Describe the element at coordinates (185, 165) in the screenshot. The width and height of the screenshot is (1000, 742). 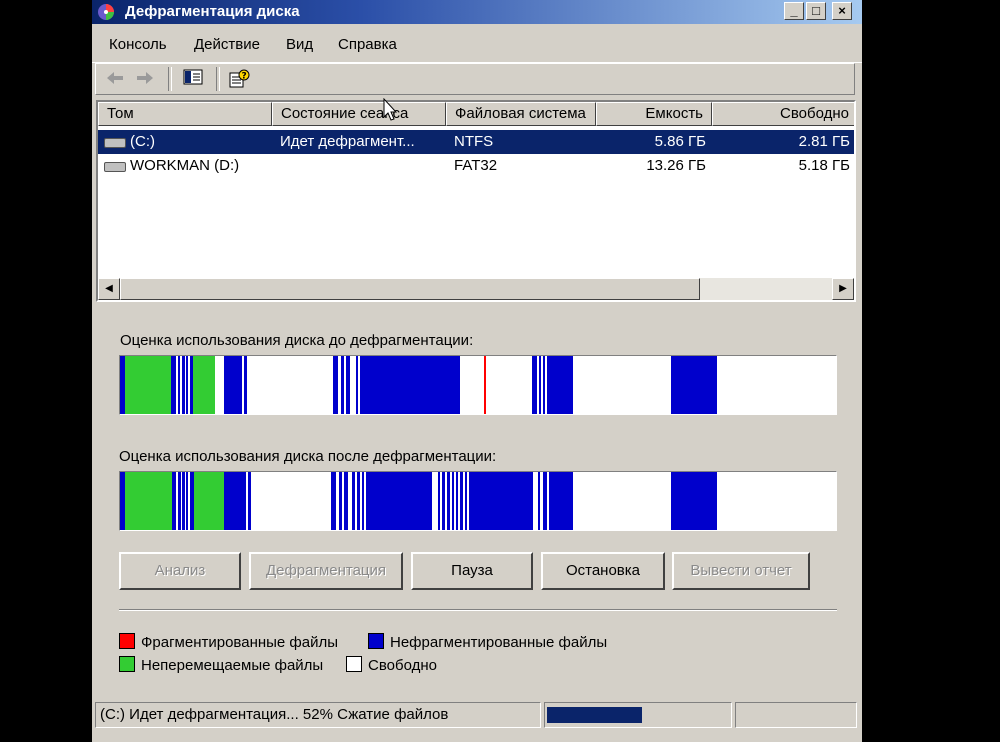
I see `volume-name: WORKMAN (D:)` at that location.